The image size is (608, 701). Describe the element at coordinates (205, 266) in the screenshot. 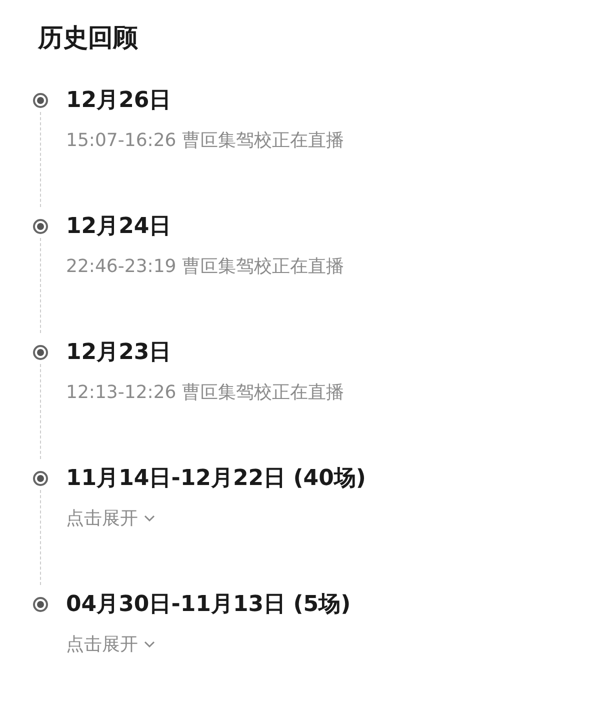

I see `session-detail: 22:46-23:19 曹叵集驾校正在直播` at that location.